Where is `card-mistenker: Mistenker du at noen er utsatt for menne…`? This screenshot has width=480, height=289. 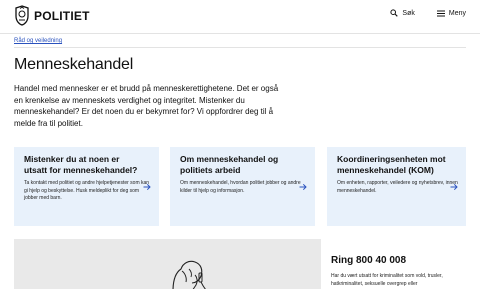
card-mistenker: Mistenker du at noen er utsatt for menne… is located at coordinates (86, 186).